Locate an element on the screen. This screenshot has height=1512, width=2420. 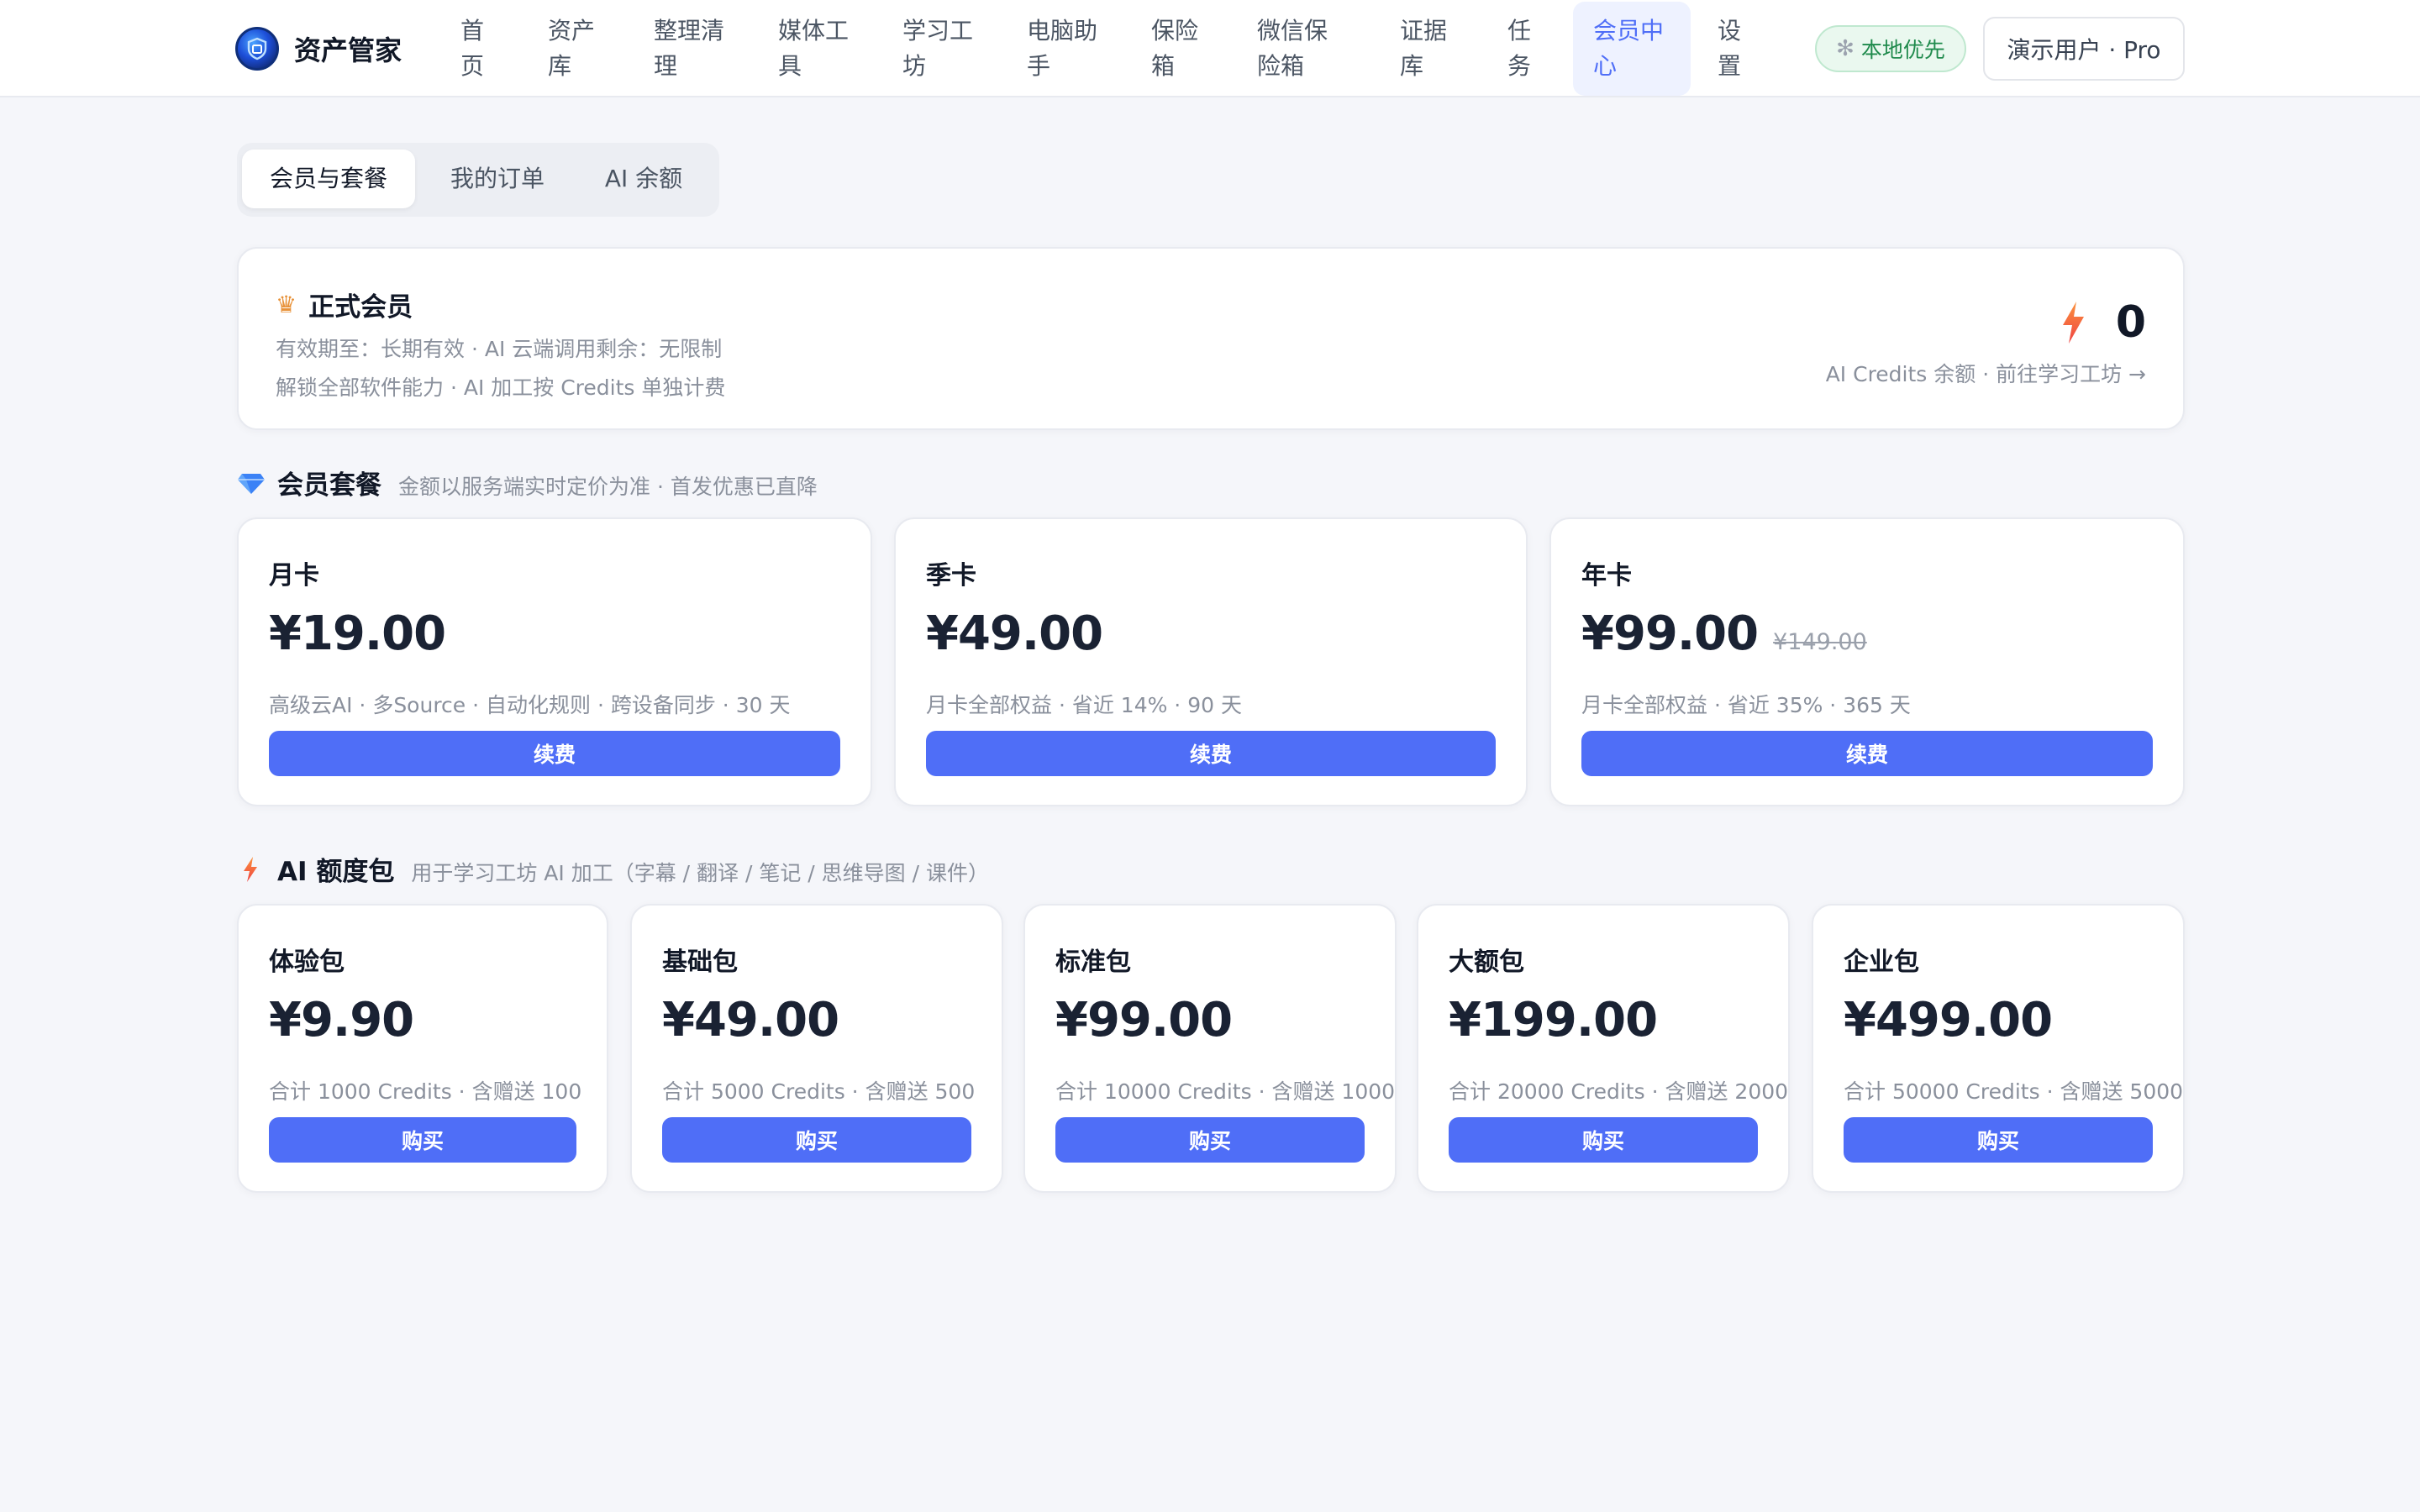
plan-price: ¥49.00 is located at coordinates (1015, 633).